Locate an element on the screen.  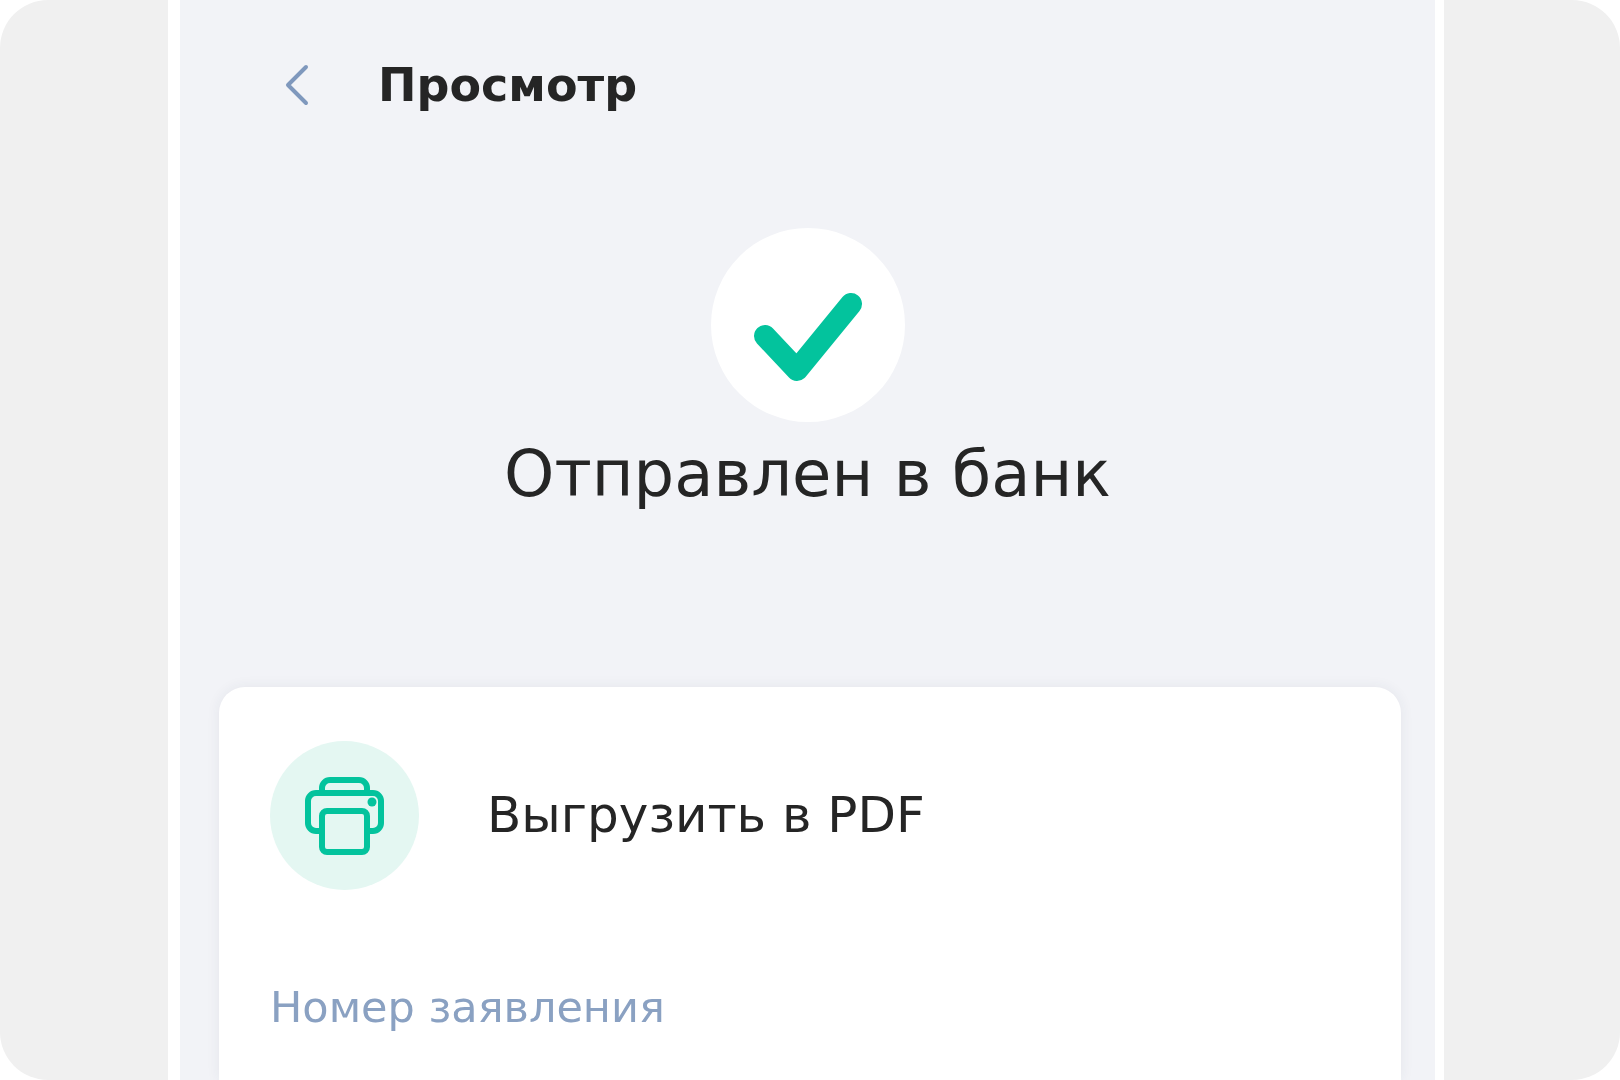
printer-icon is located at coordinates (344, 815).